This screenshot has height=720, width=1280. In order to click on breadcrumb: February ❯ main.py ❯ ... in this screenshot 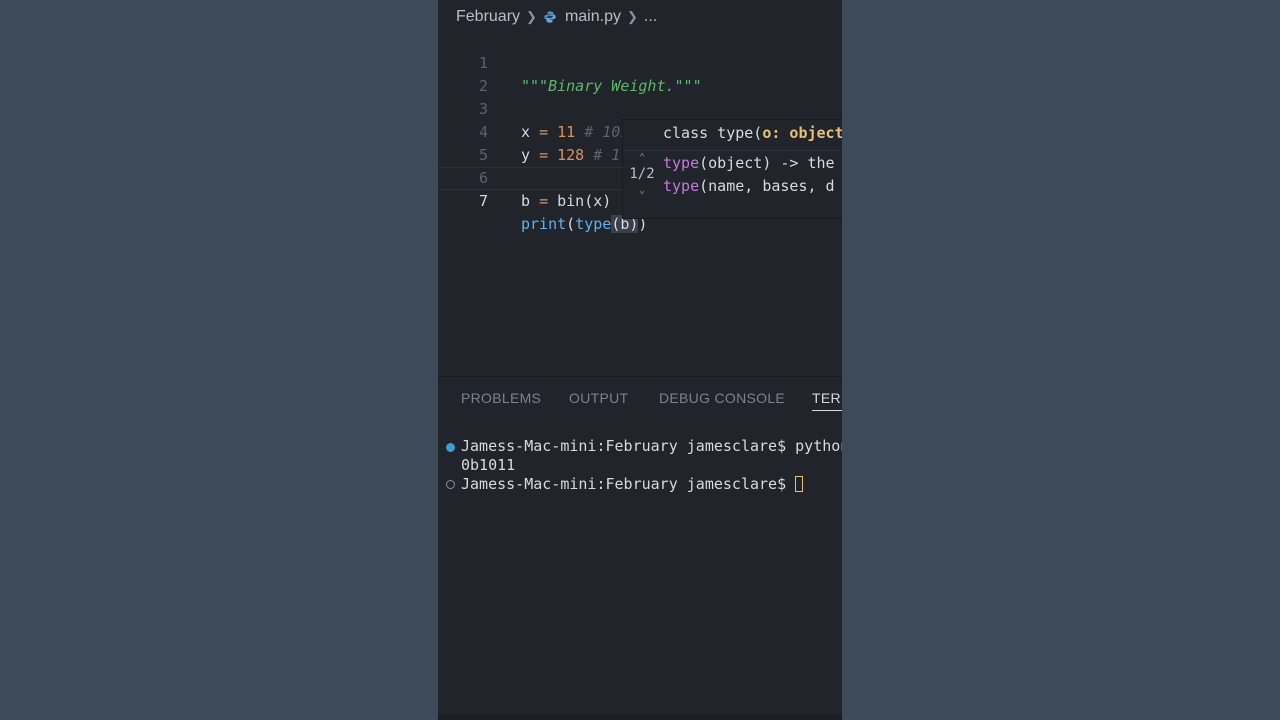, I will do `click(556, 17)`.